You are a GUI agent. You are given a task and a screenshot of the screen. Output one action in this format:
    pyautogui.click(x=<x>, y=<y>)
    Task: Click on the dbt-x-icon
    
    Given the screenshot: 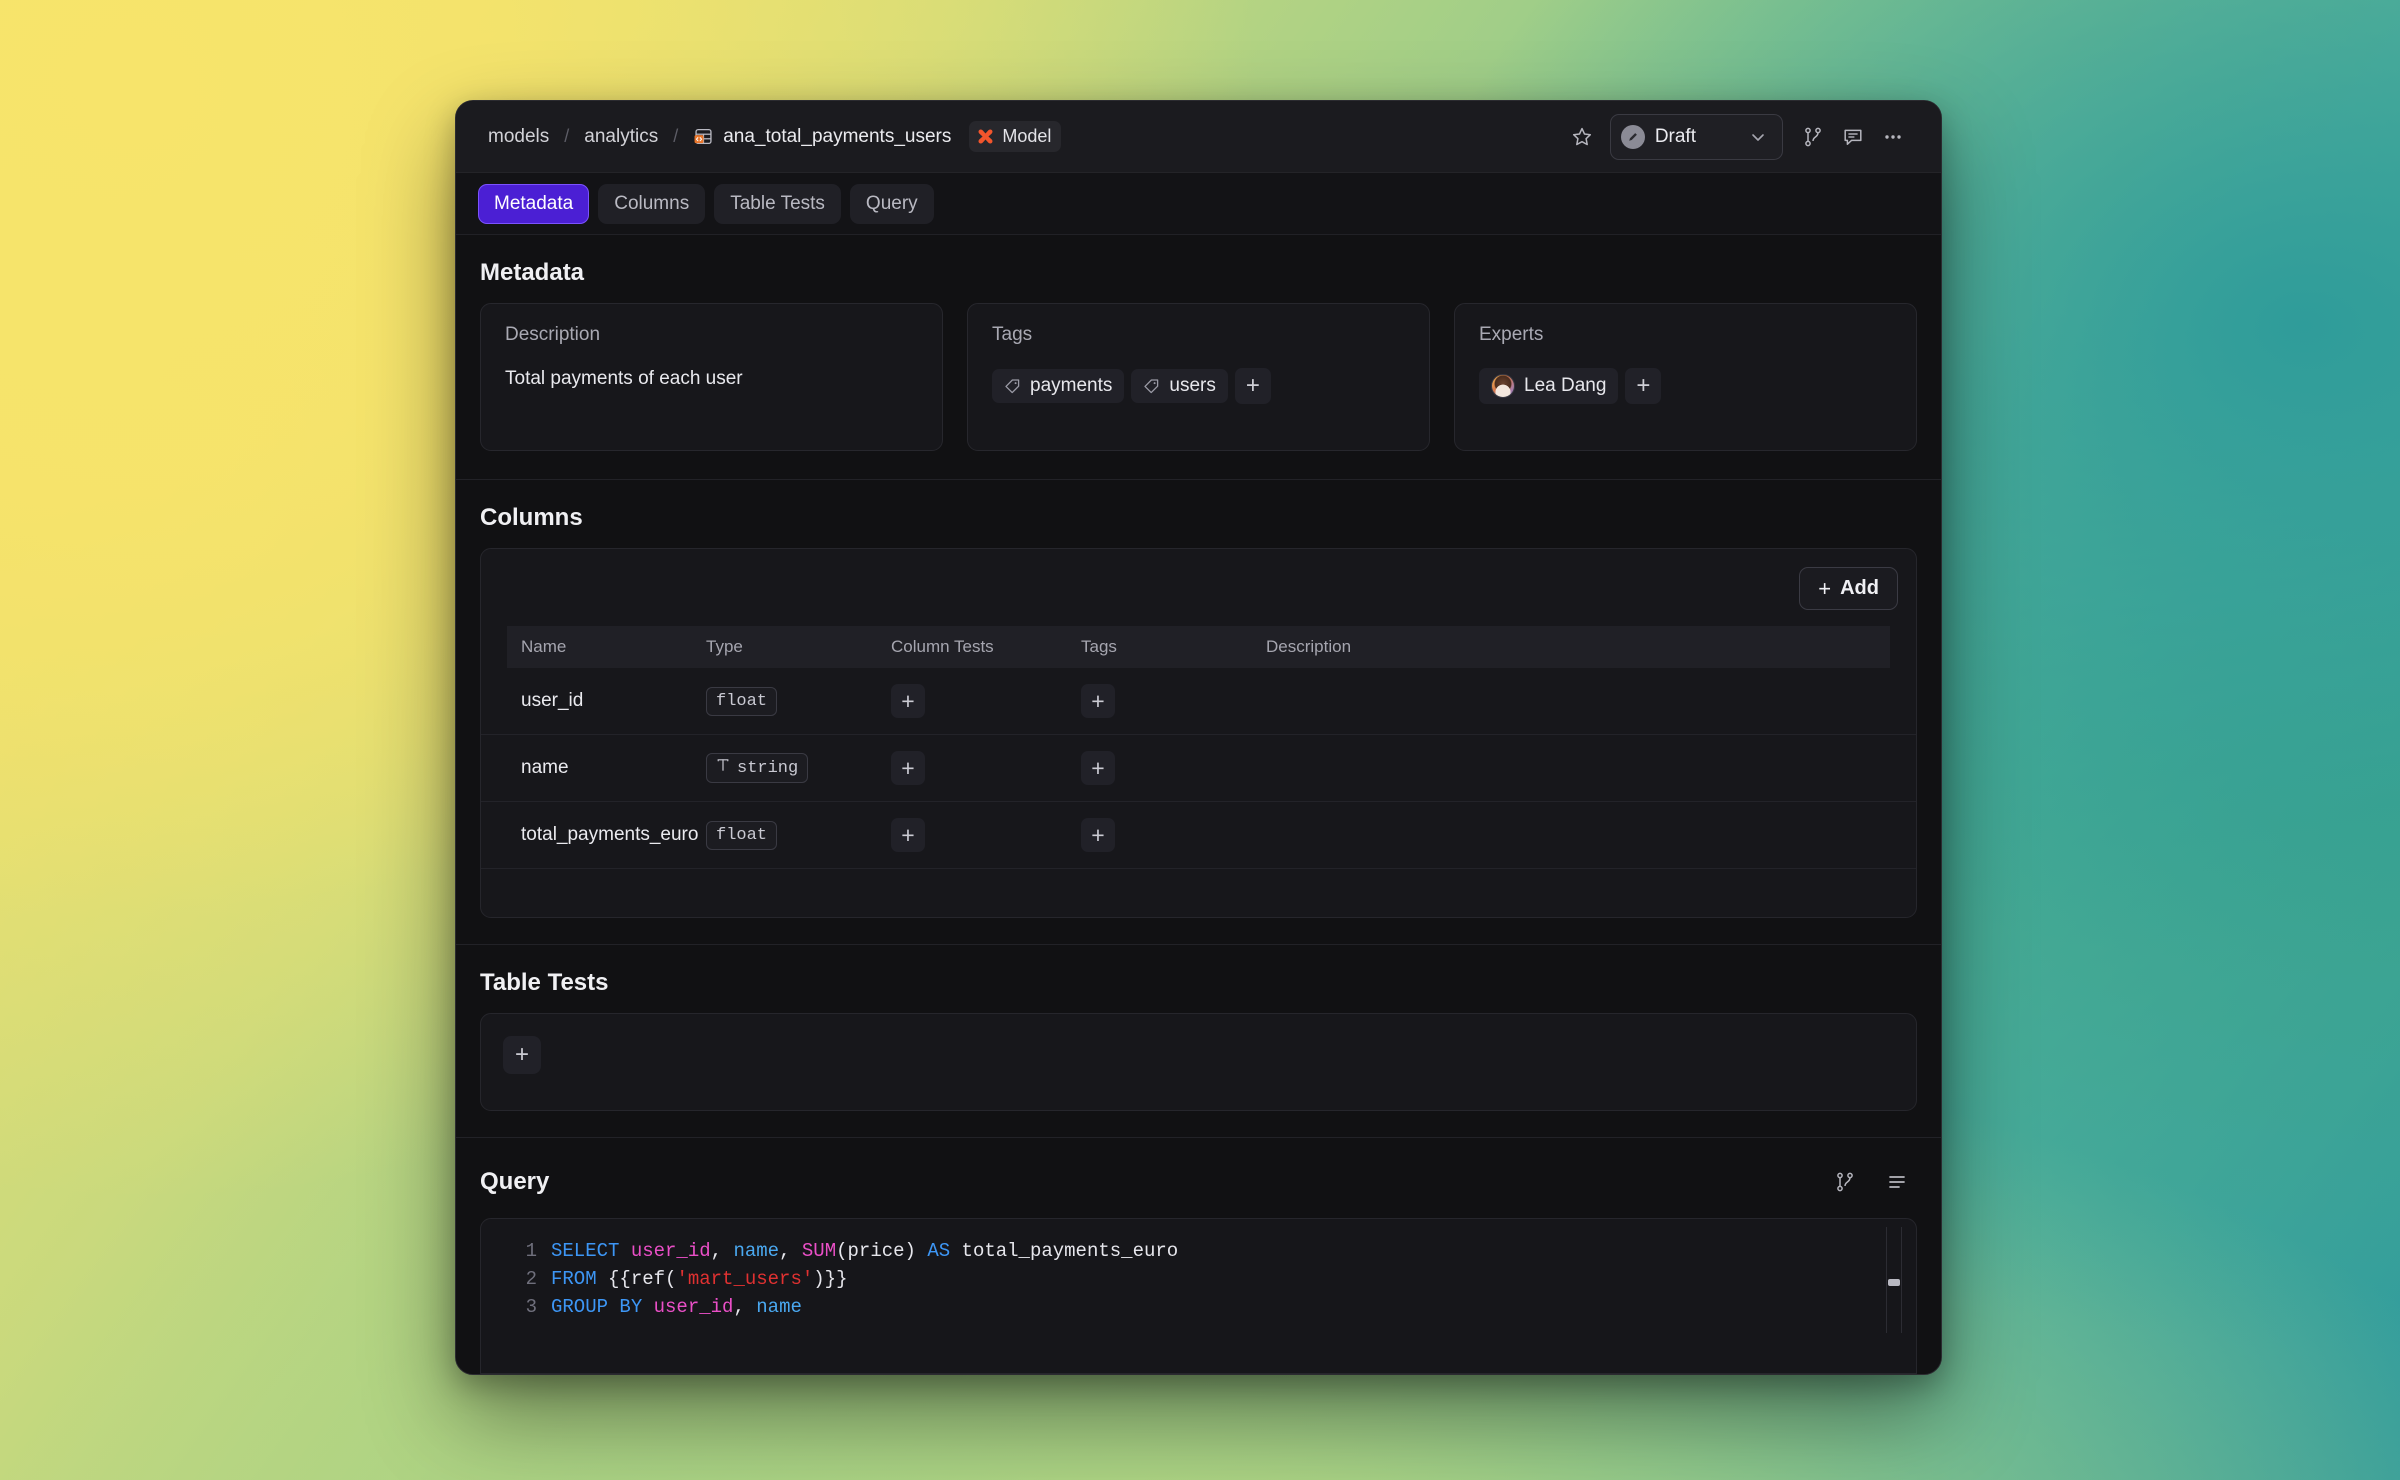 What is the action you would take?
    pyautogui.click(x=985, y=136)
    